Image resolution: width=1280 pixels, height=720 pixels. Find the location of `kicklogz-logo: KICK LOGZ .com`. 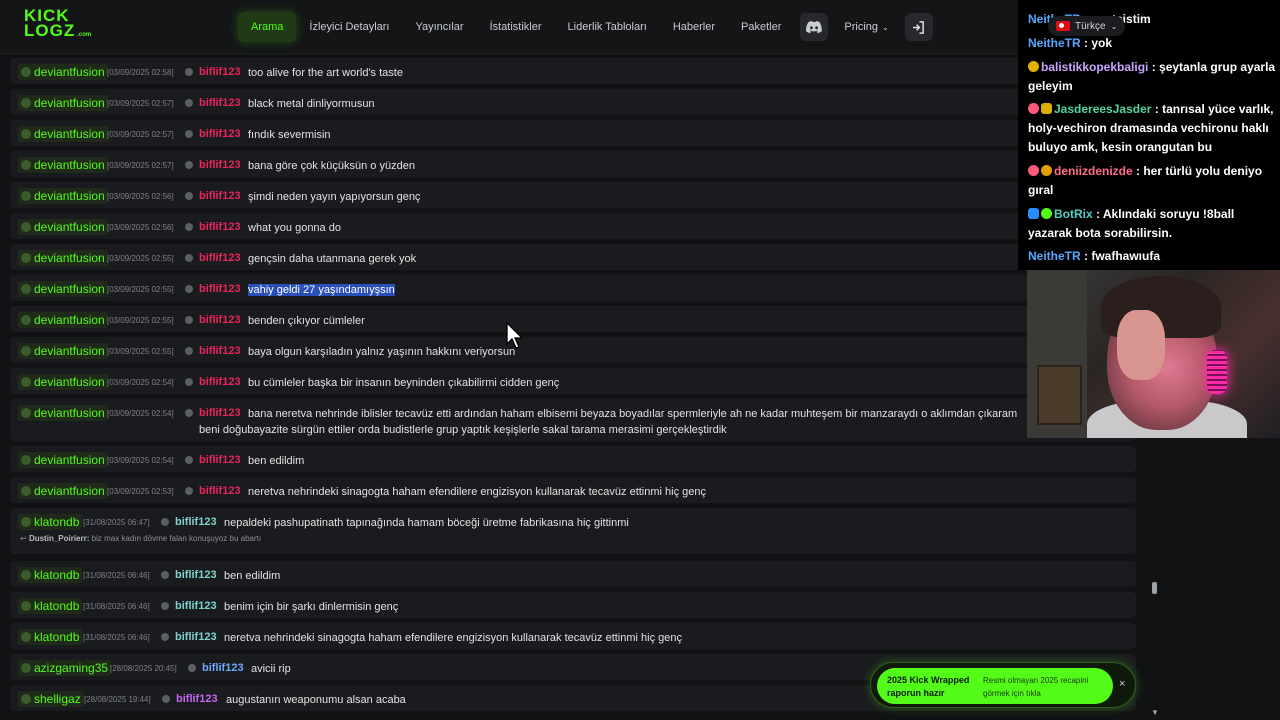

kicklogz-logo: KICK LOGZ .com is located at coordinates (57, 24).